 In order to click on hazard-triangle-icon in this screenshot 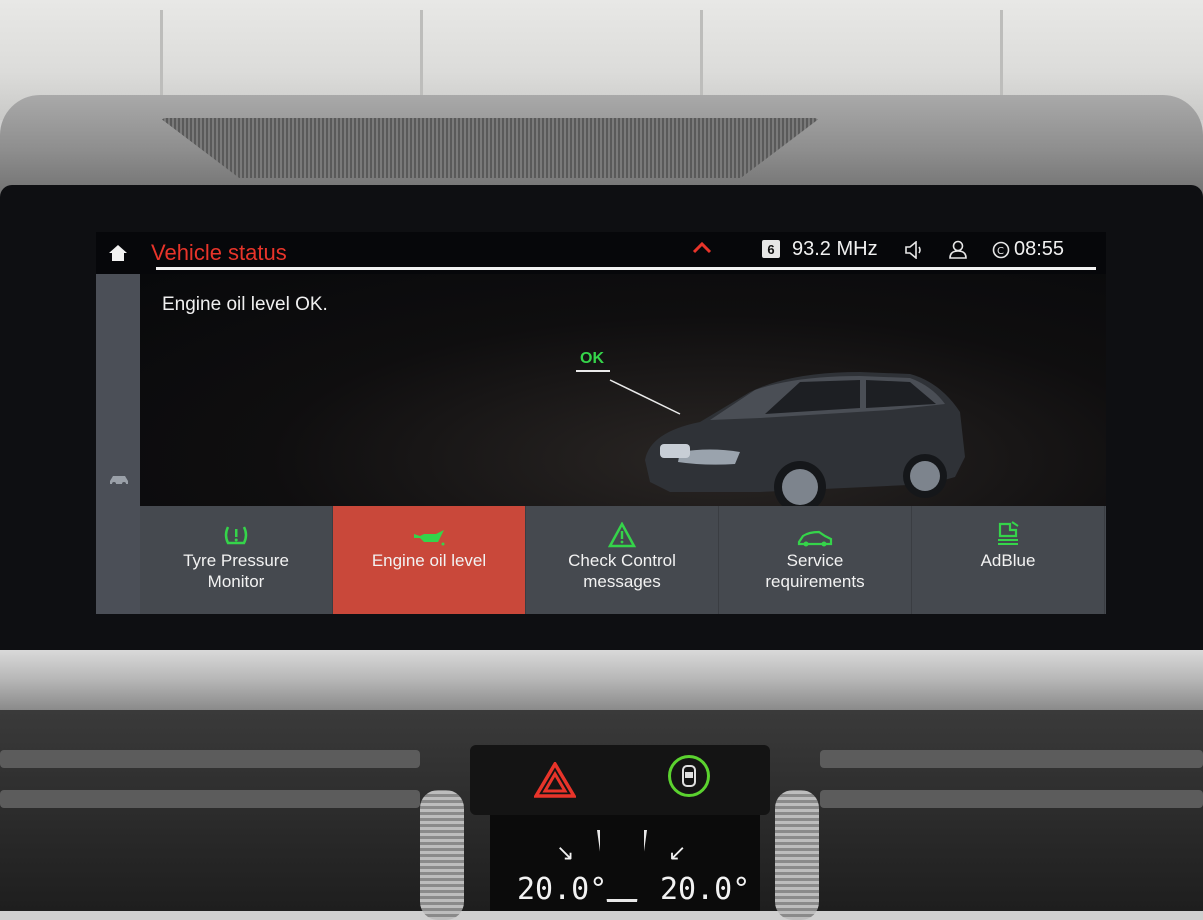, I will do `click(555, 780)`.